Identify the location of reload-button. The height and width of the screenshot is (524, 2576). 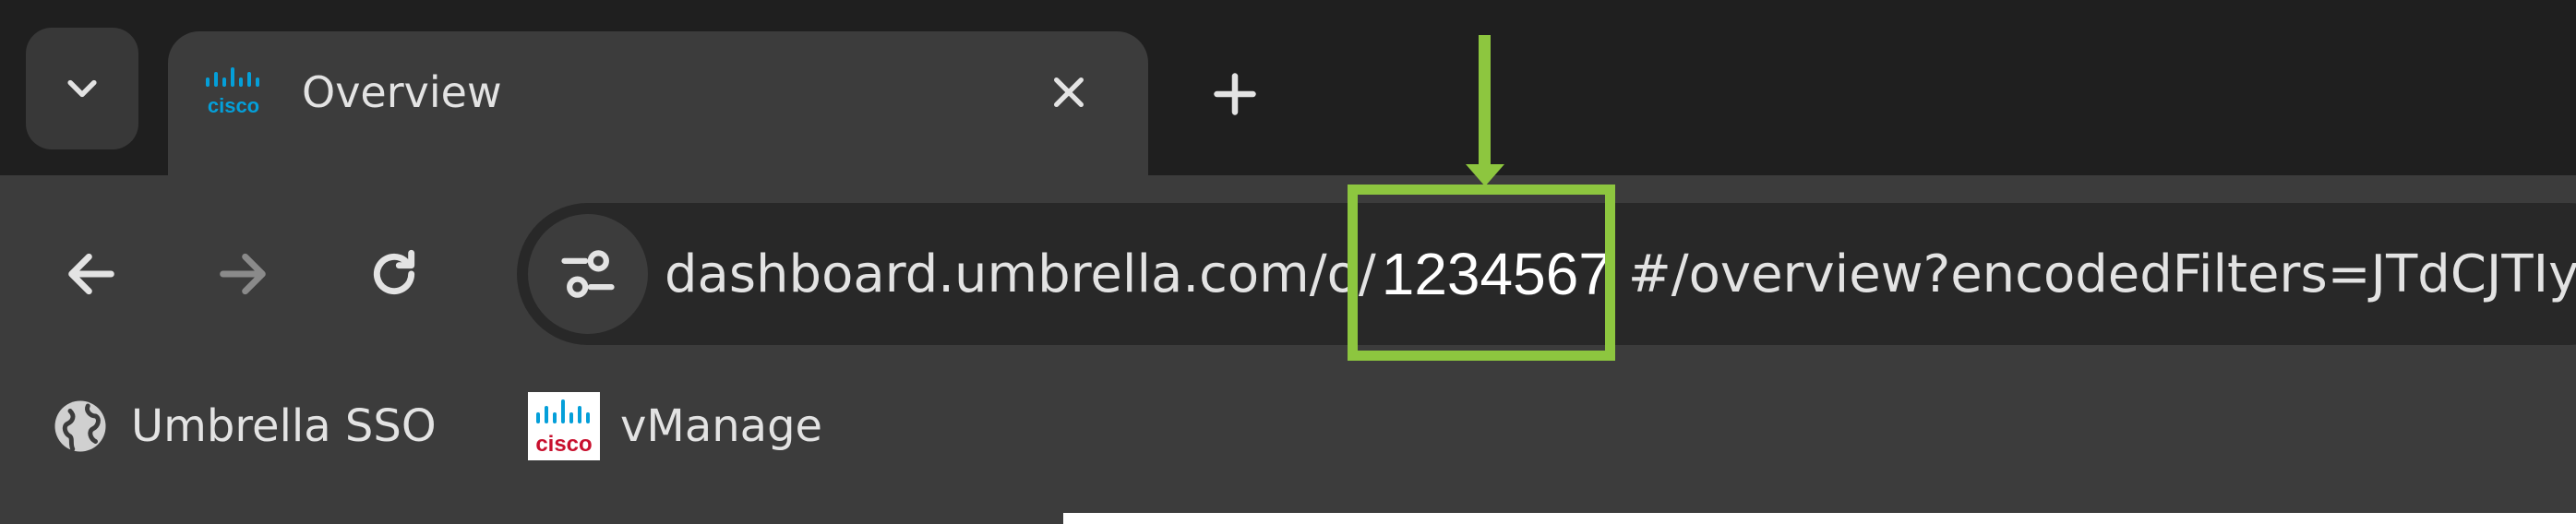
(395, 274).